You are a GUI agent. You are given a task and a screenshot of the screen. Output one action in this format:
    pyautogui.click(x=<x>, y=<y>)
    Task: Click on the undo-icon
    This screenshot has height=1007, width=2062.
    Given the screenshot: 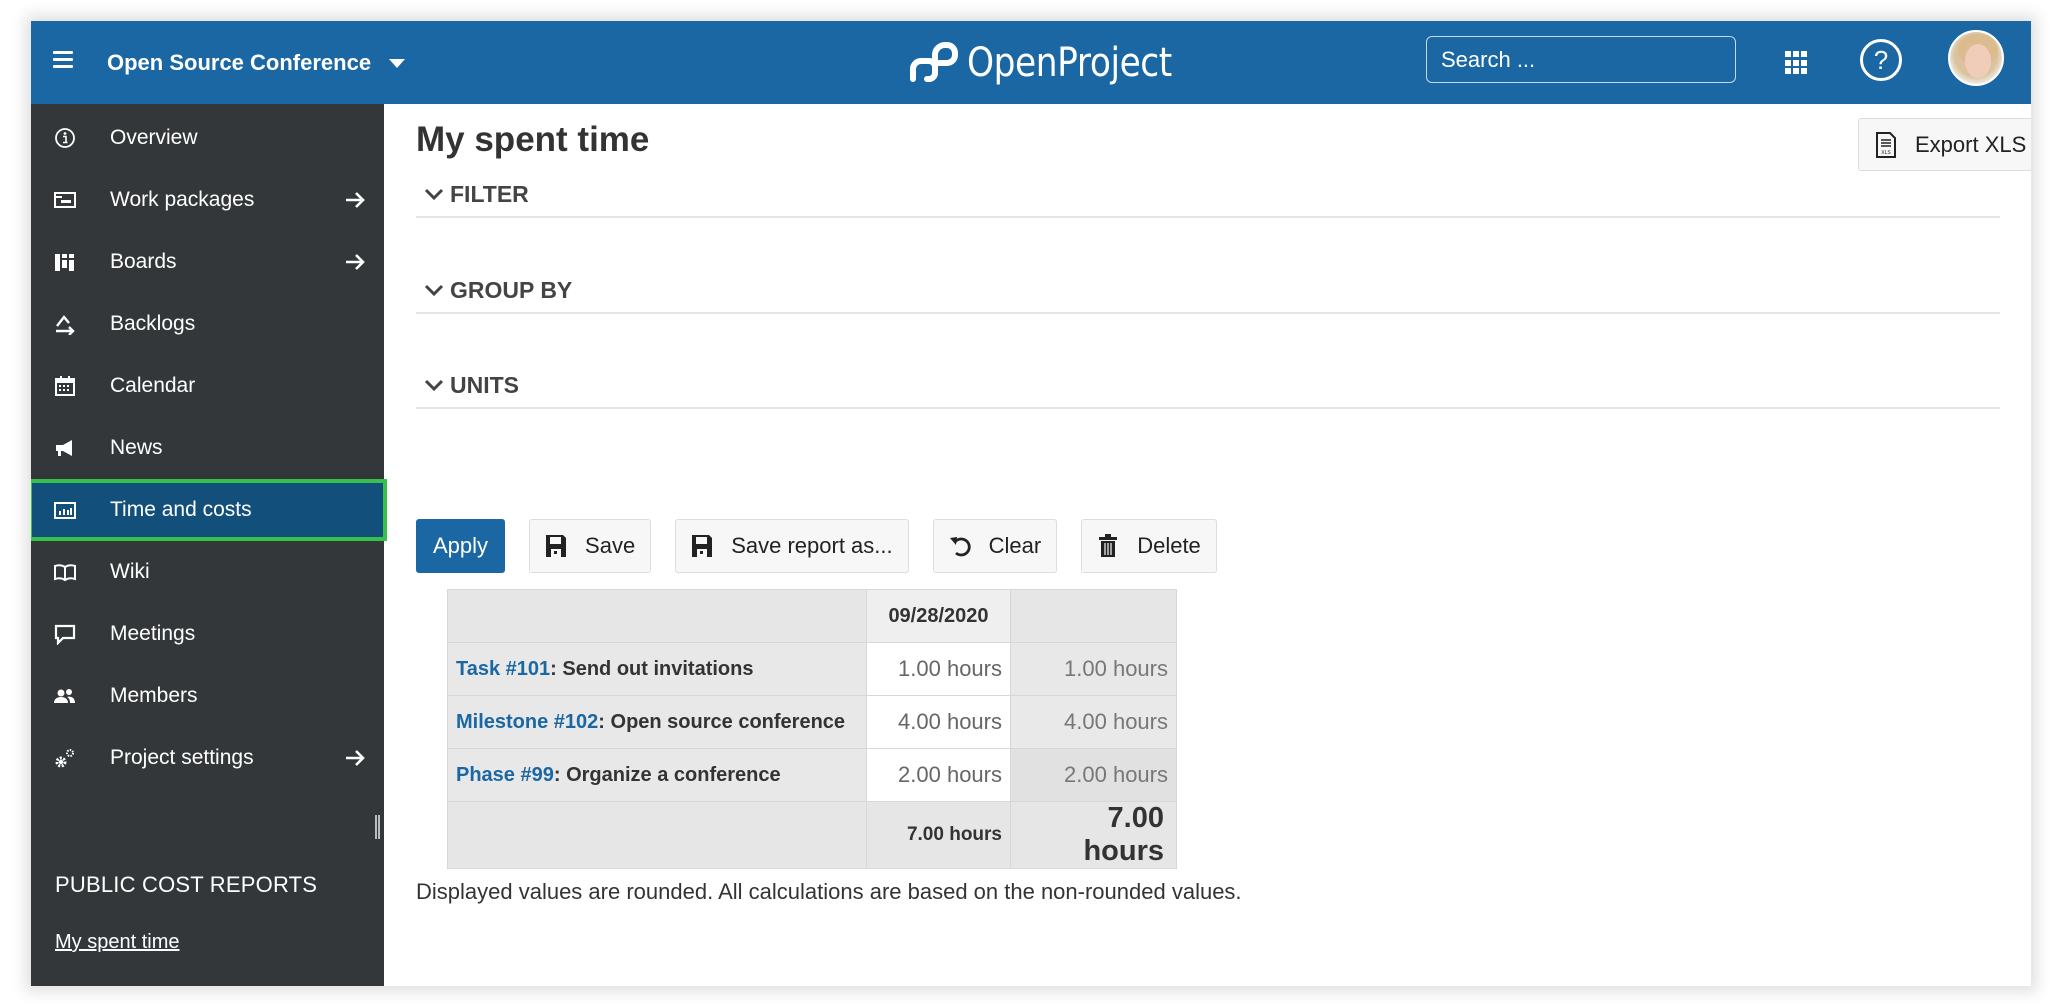 What is the action you would take?
    pyautogui.click(x=960, y=547)
    